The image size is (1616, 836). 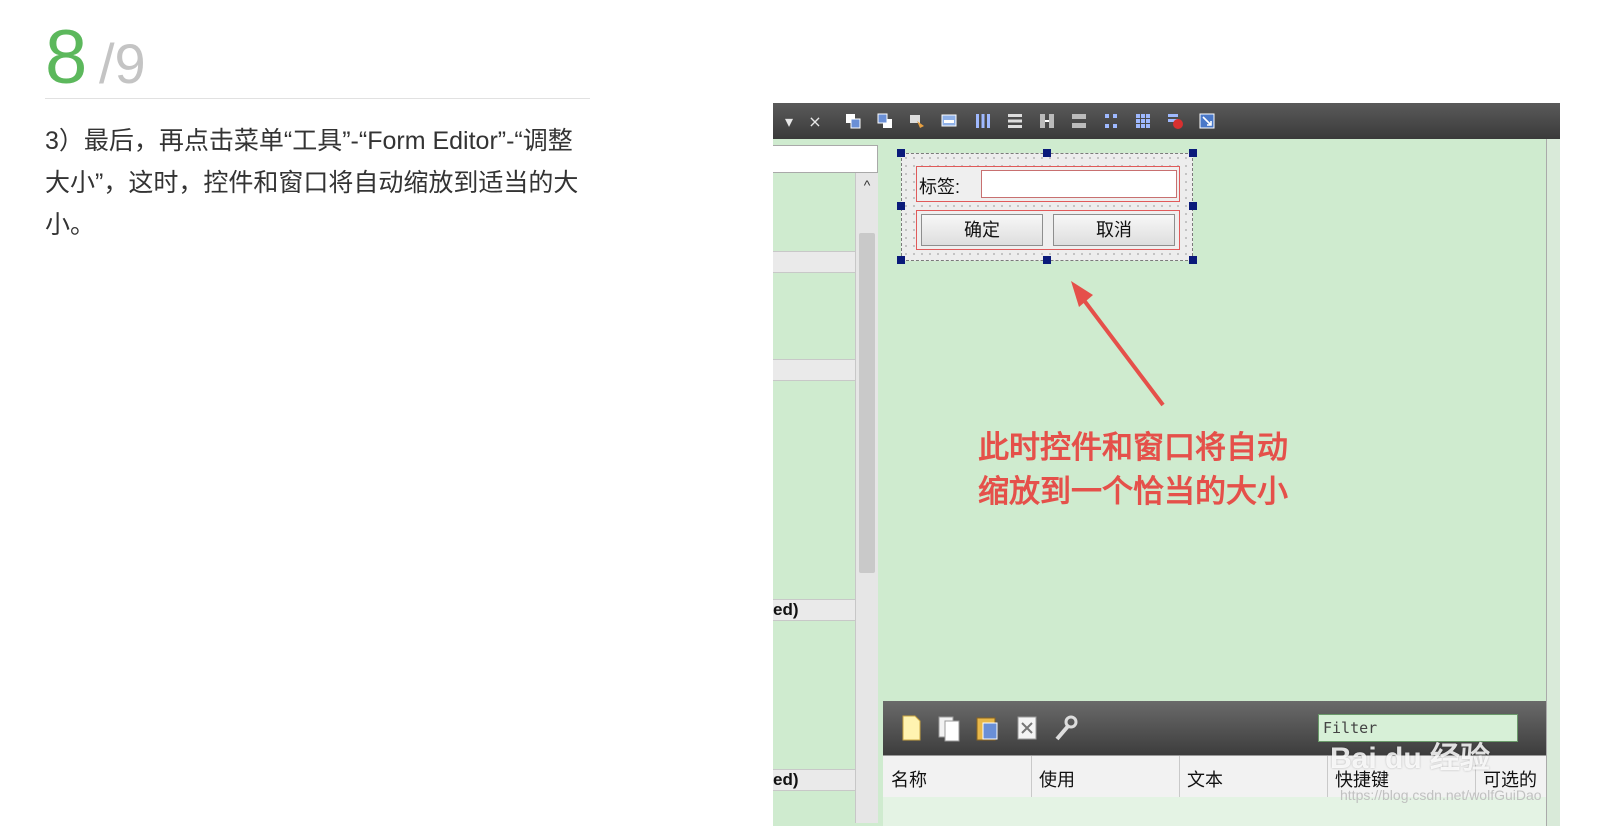 I want to click on watermark-logo: Bai du 经验, so click(x=1410, y=758).